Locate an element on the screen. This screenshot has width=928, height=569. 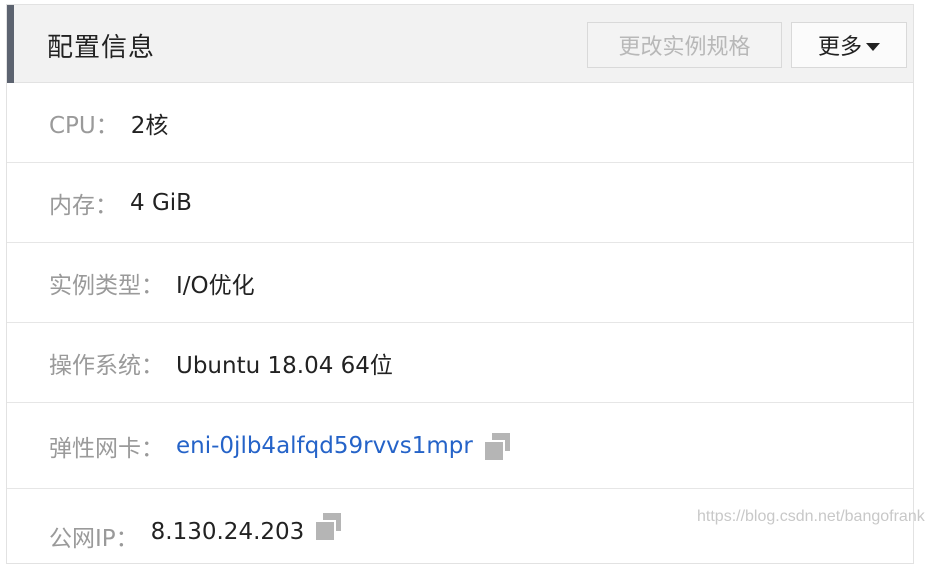
cpu-value: 2核 is located at coordinates (149, 125).